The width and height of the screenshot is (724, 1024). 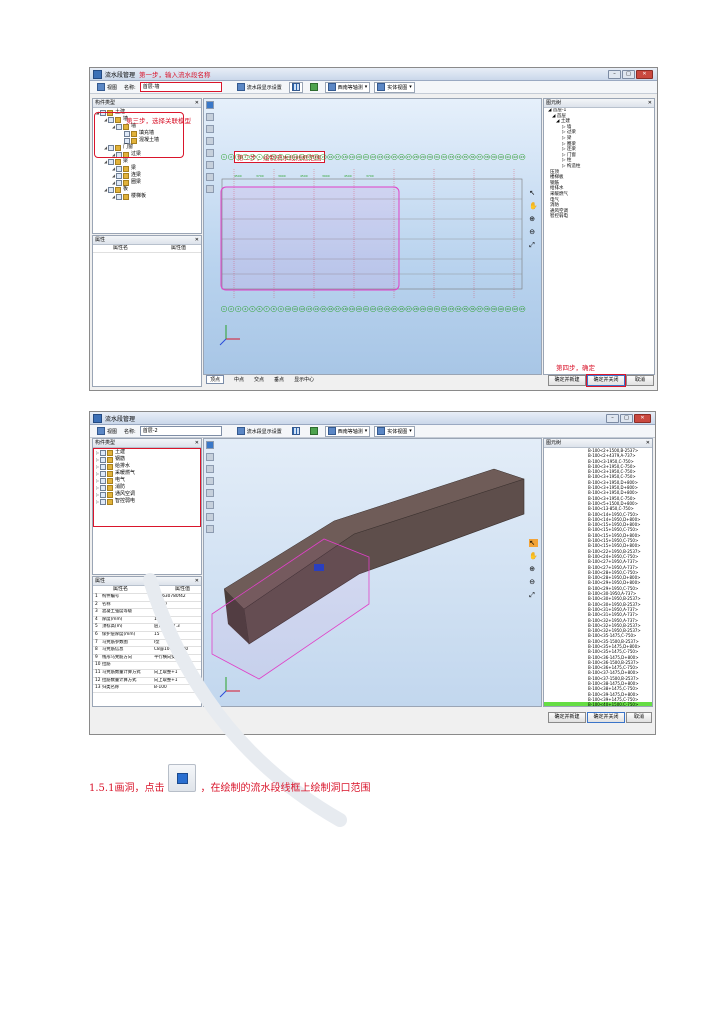 I want to click on axis-label: 14, so click(x=316, y=309).